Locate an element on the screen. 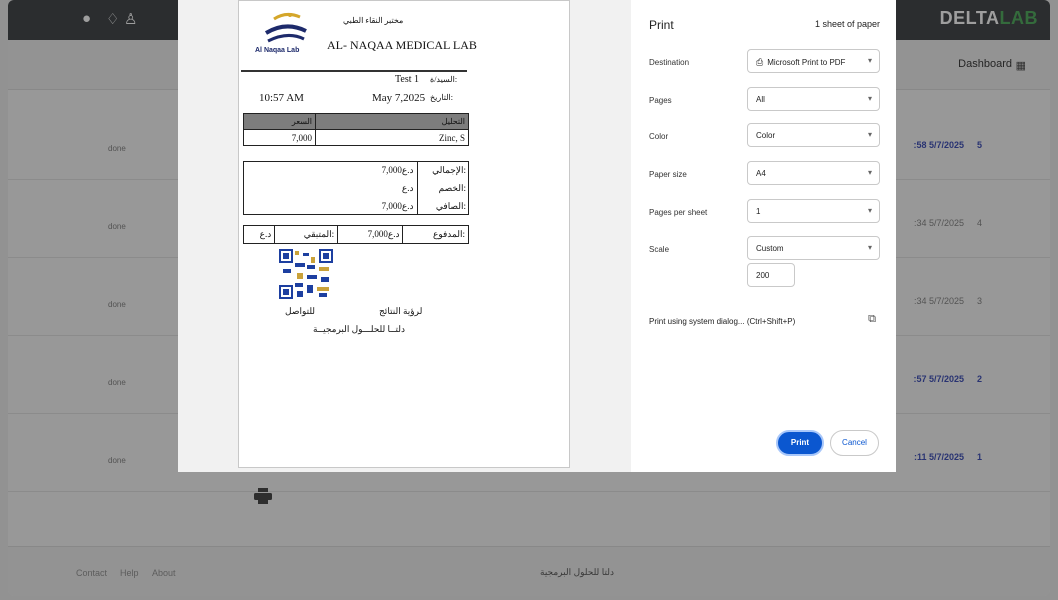 The image size is (1058, 600). lab-logo is located at coordinates (285, 27).